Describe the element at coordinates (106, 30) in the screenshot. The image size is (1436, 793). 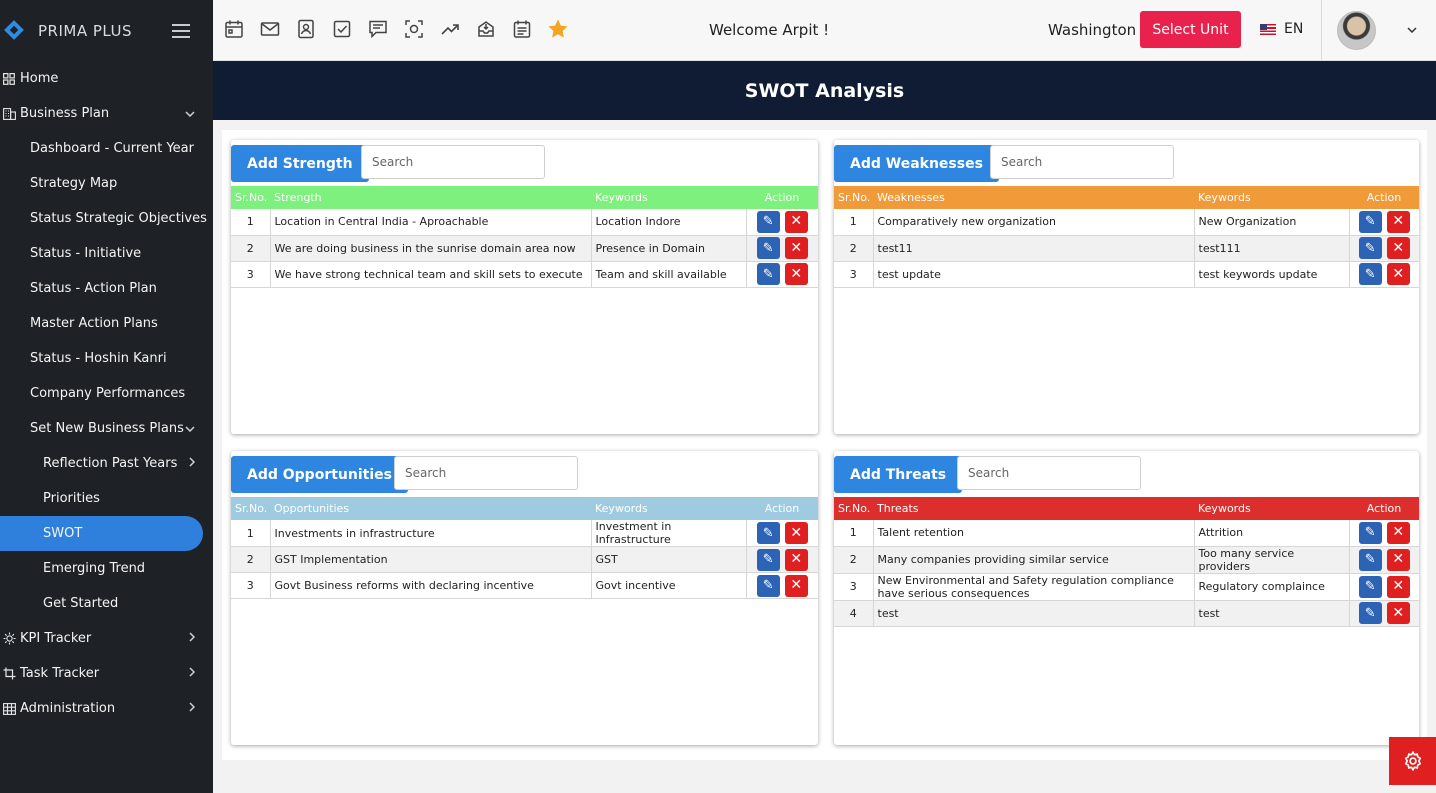
I see `brand: PRIMA PLUS` at that location.